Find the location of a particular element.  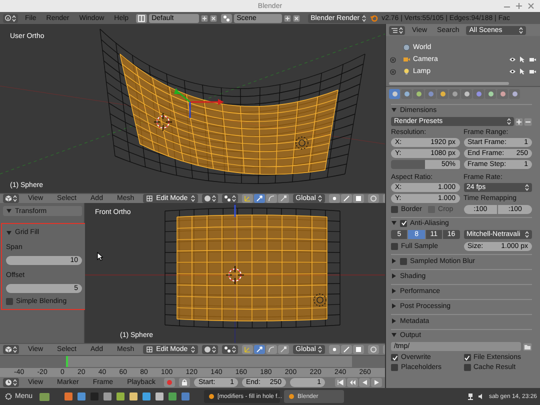

scene-icon is located at coordinates (226, 18).